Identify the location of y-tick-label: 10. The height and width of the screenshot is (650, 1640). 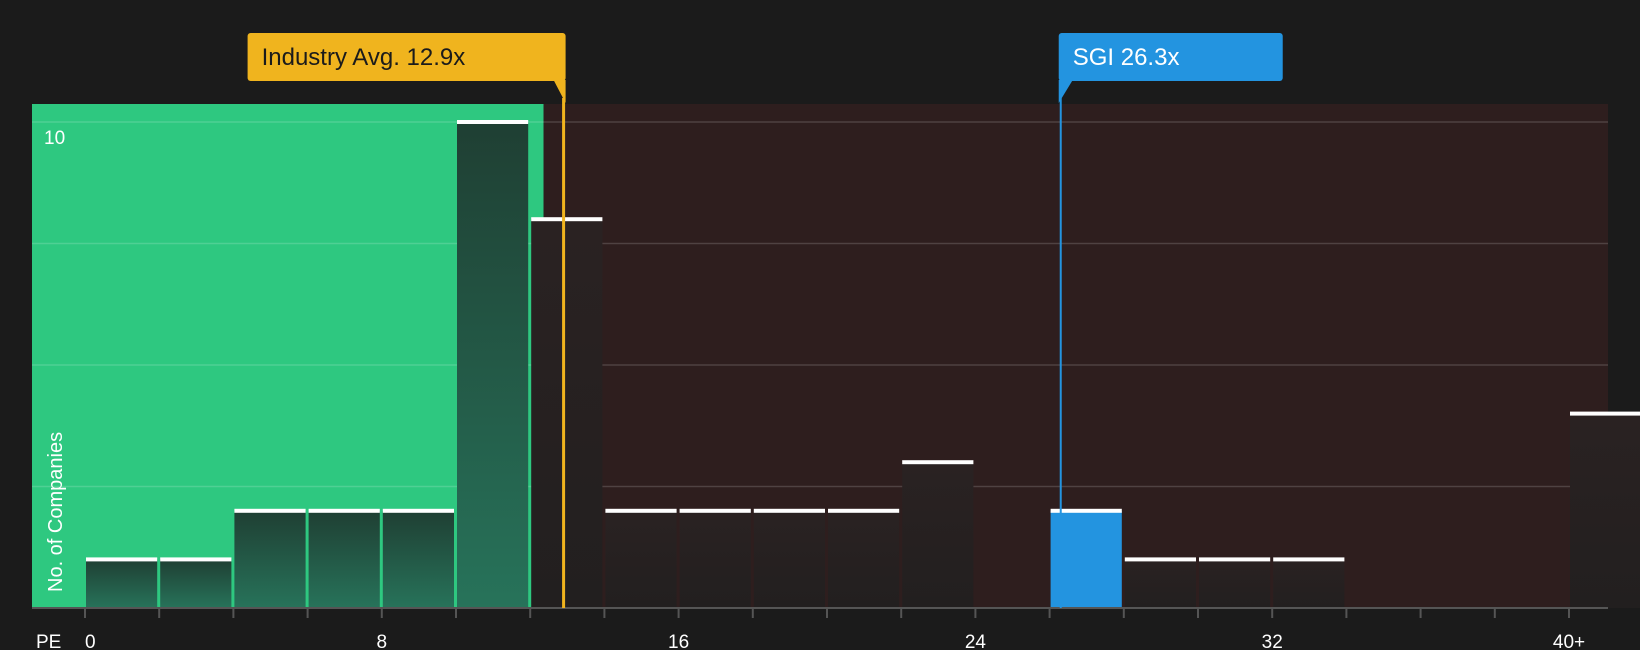
(54, 138).